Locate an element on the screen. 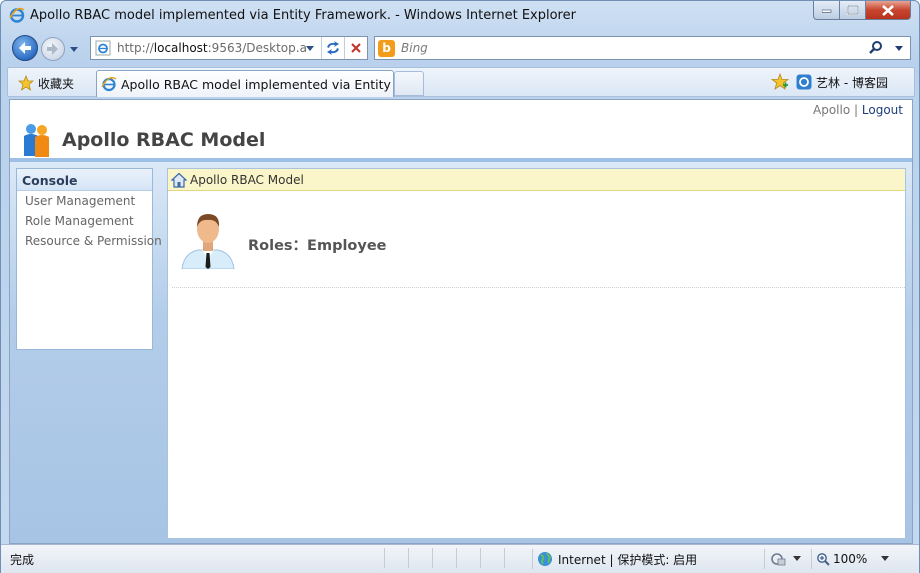  favorites-site-link: 艺林 - 博客园 is located at coordinates (842, 82).